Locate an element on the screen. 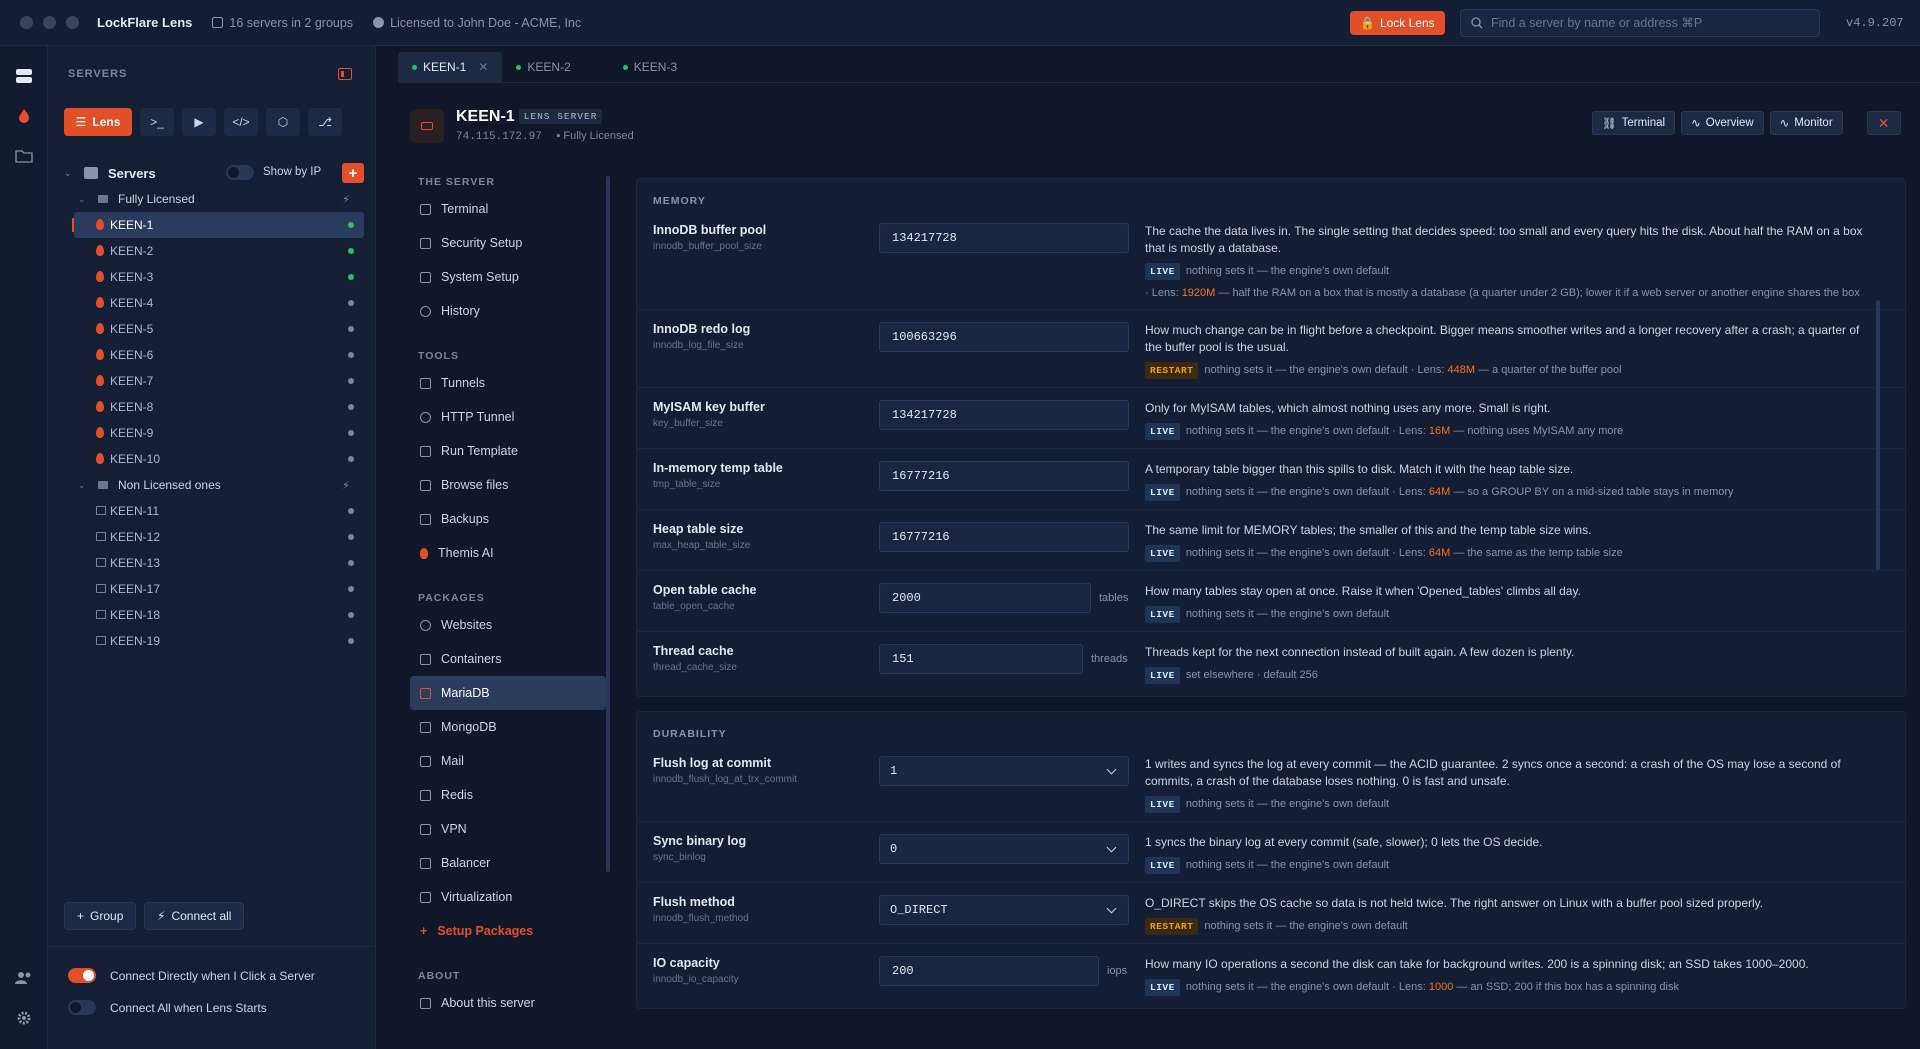 The image size is (1920, 1049). users-rail-button is located at coordinates (24, 978).